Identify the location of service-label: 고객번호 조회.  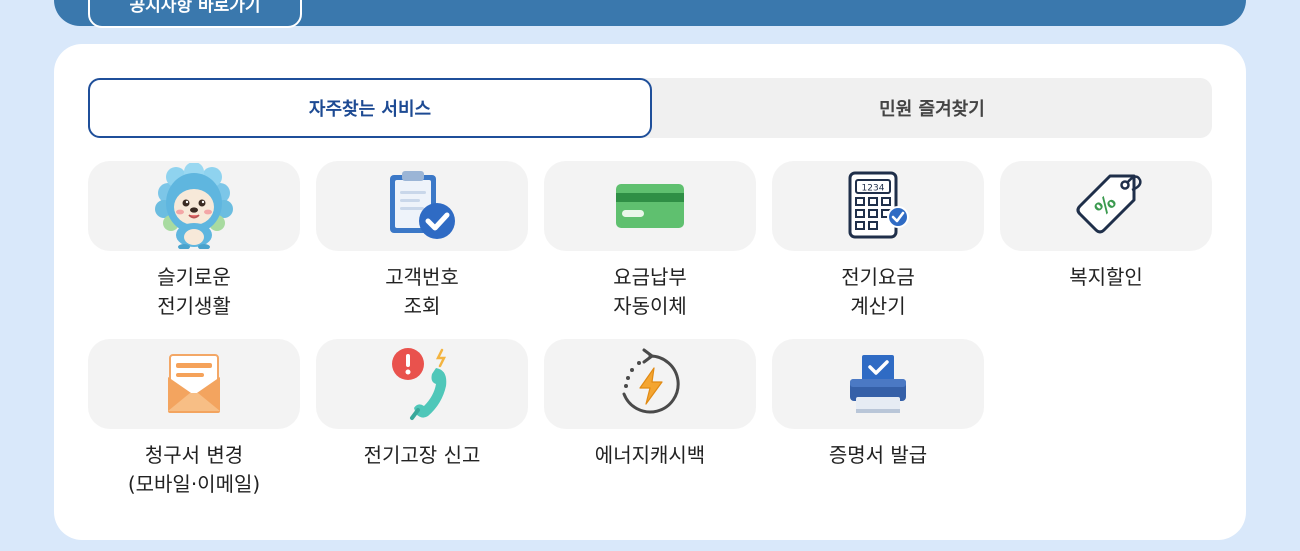
(422, 291).